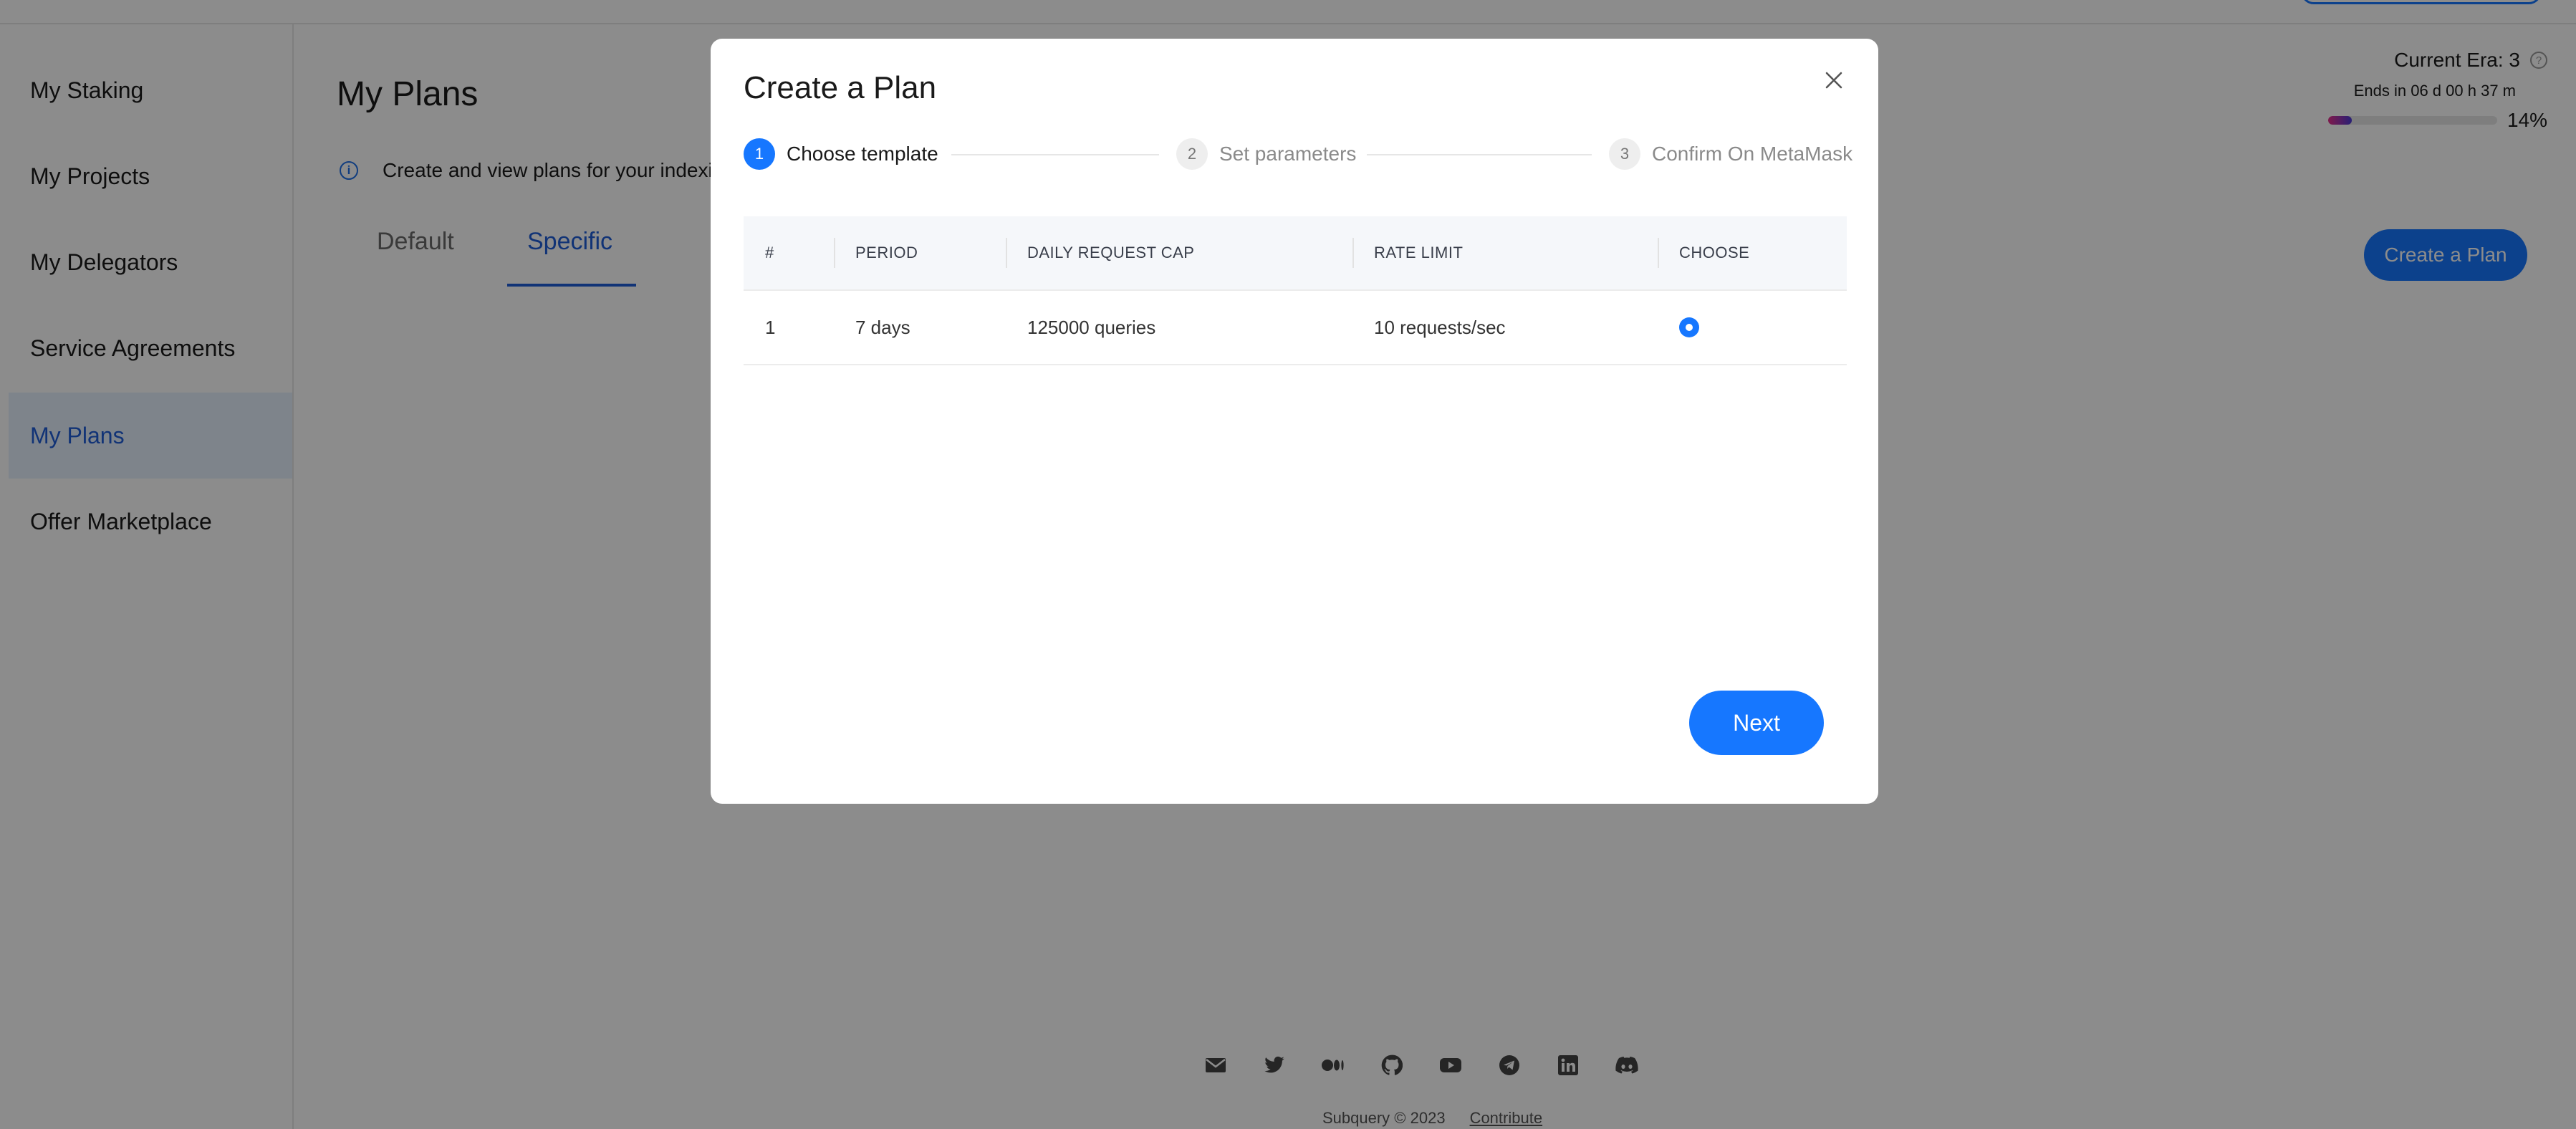 The image size is (2576, 1129). What do you see at coordinates (1192, 154) in the screenshot?
I see `step-number: 2` at bounding box center [1192, 154].